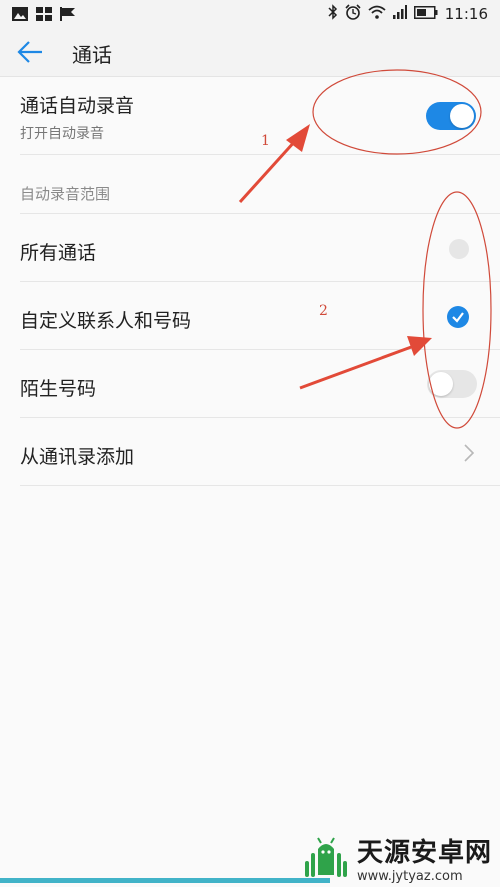 Image resolution: width=500 pixels, height=887 pixels. I want to click on watermark: 天源安卓网 www.jytyaz.com, so click(396, 858).